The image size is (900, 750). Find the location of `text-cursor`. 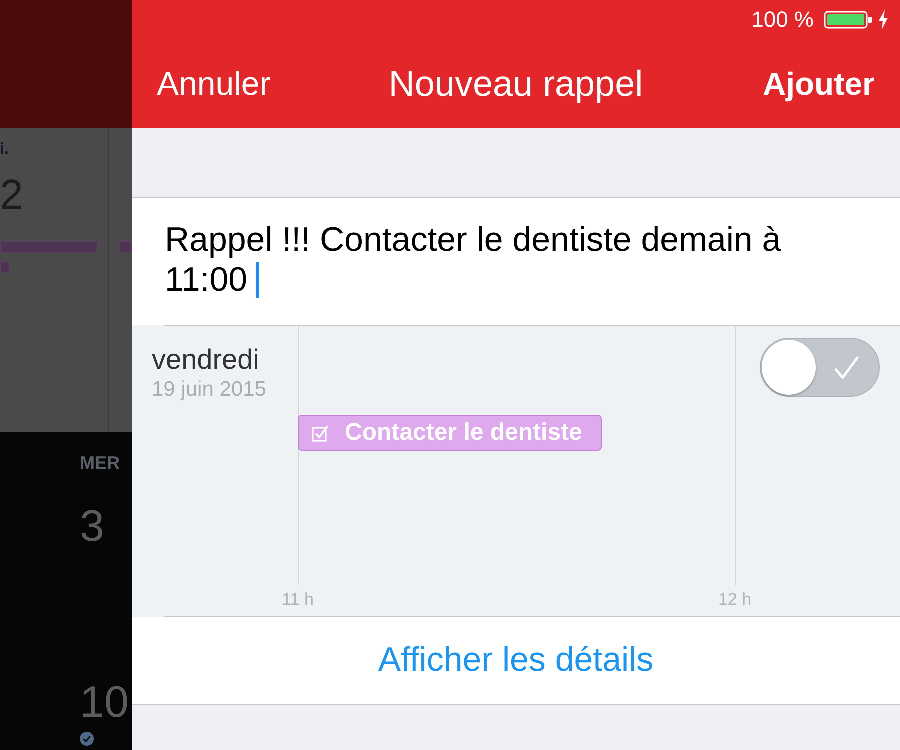

text-cursor is located at coordinates (257, 280).